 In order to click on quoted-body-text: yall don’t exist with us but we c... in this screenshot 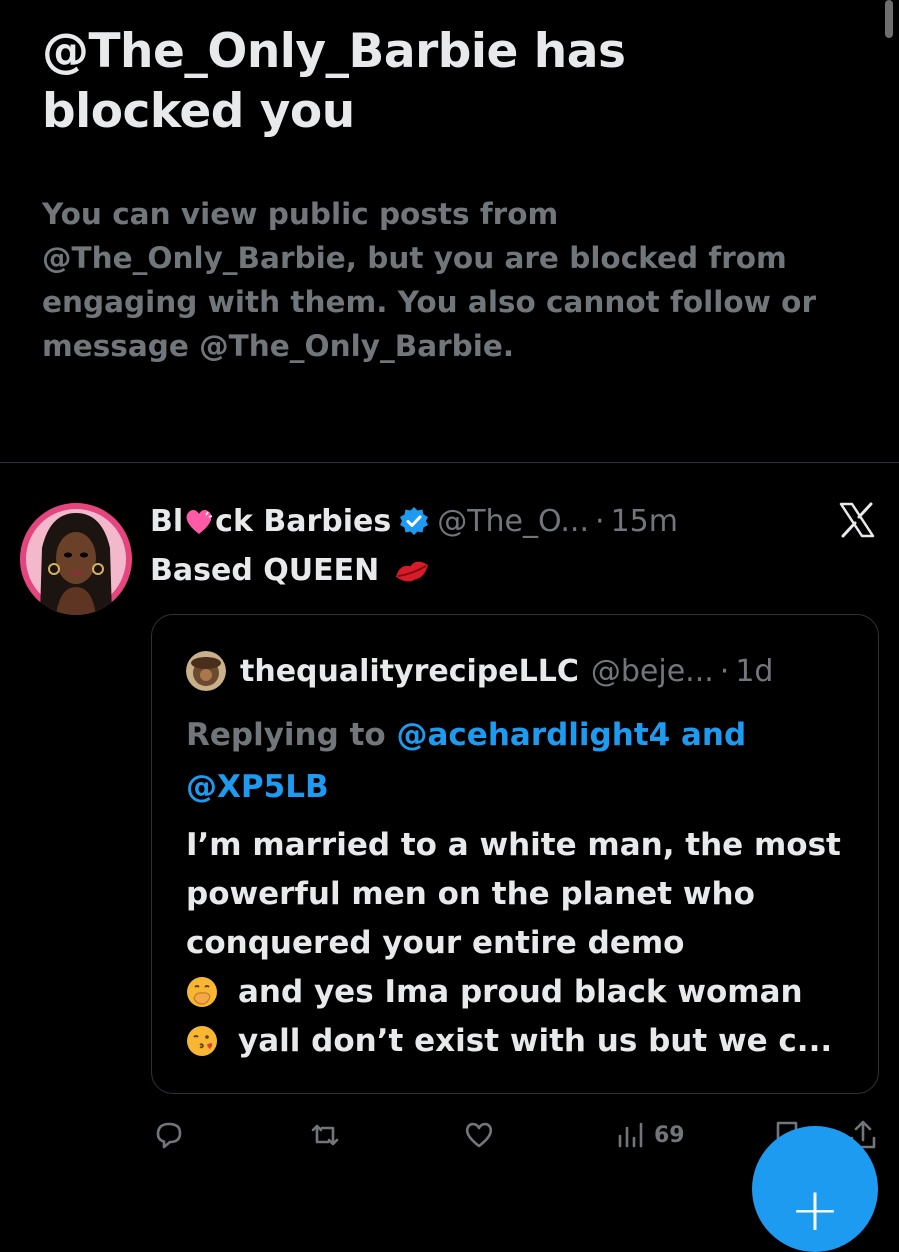, I will do `click(535, 1041)`.